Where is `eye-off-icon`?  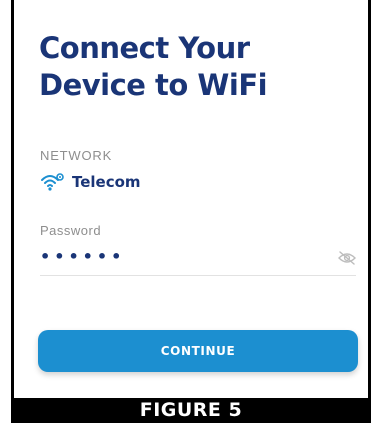 eye-off-icon is located at coordinates (347, 258).